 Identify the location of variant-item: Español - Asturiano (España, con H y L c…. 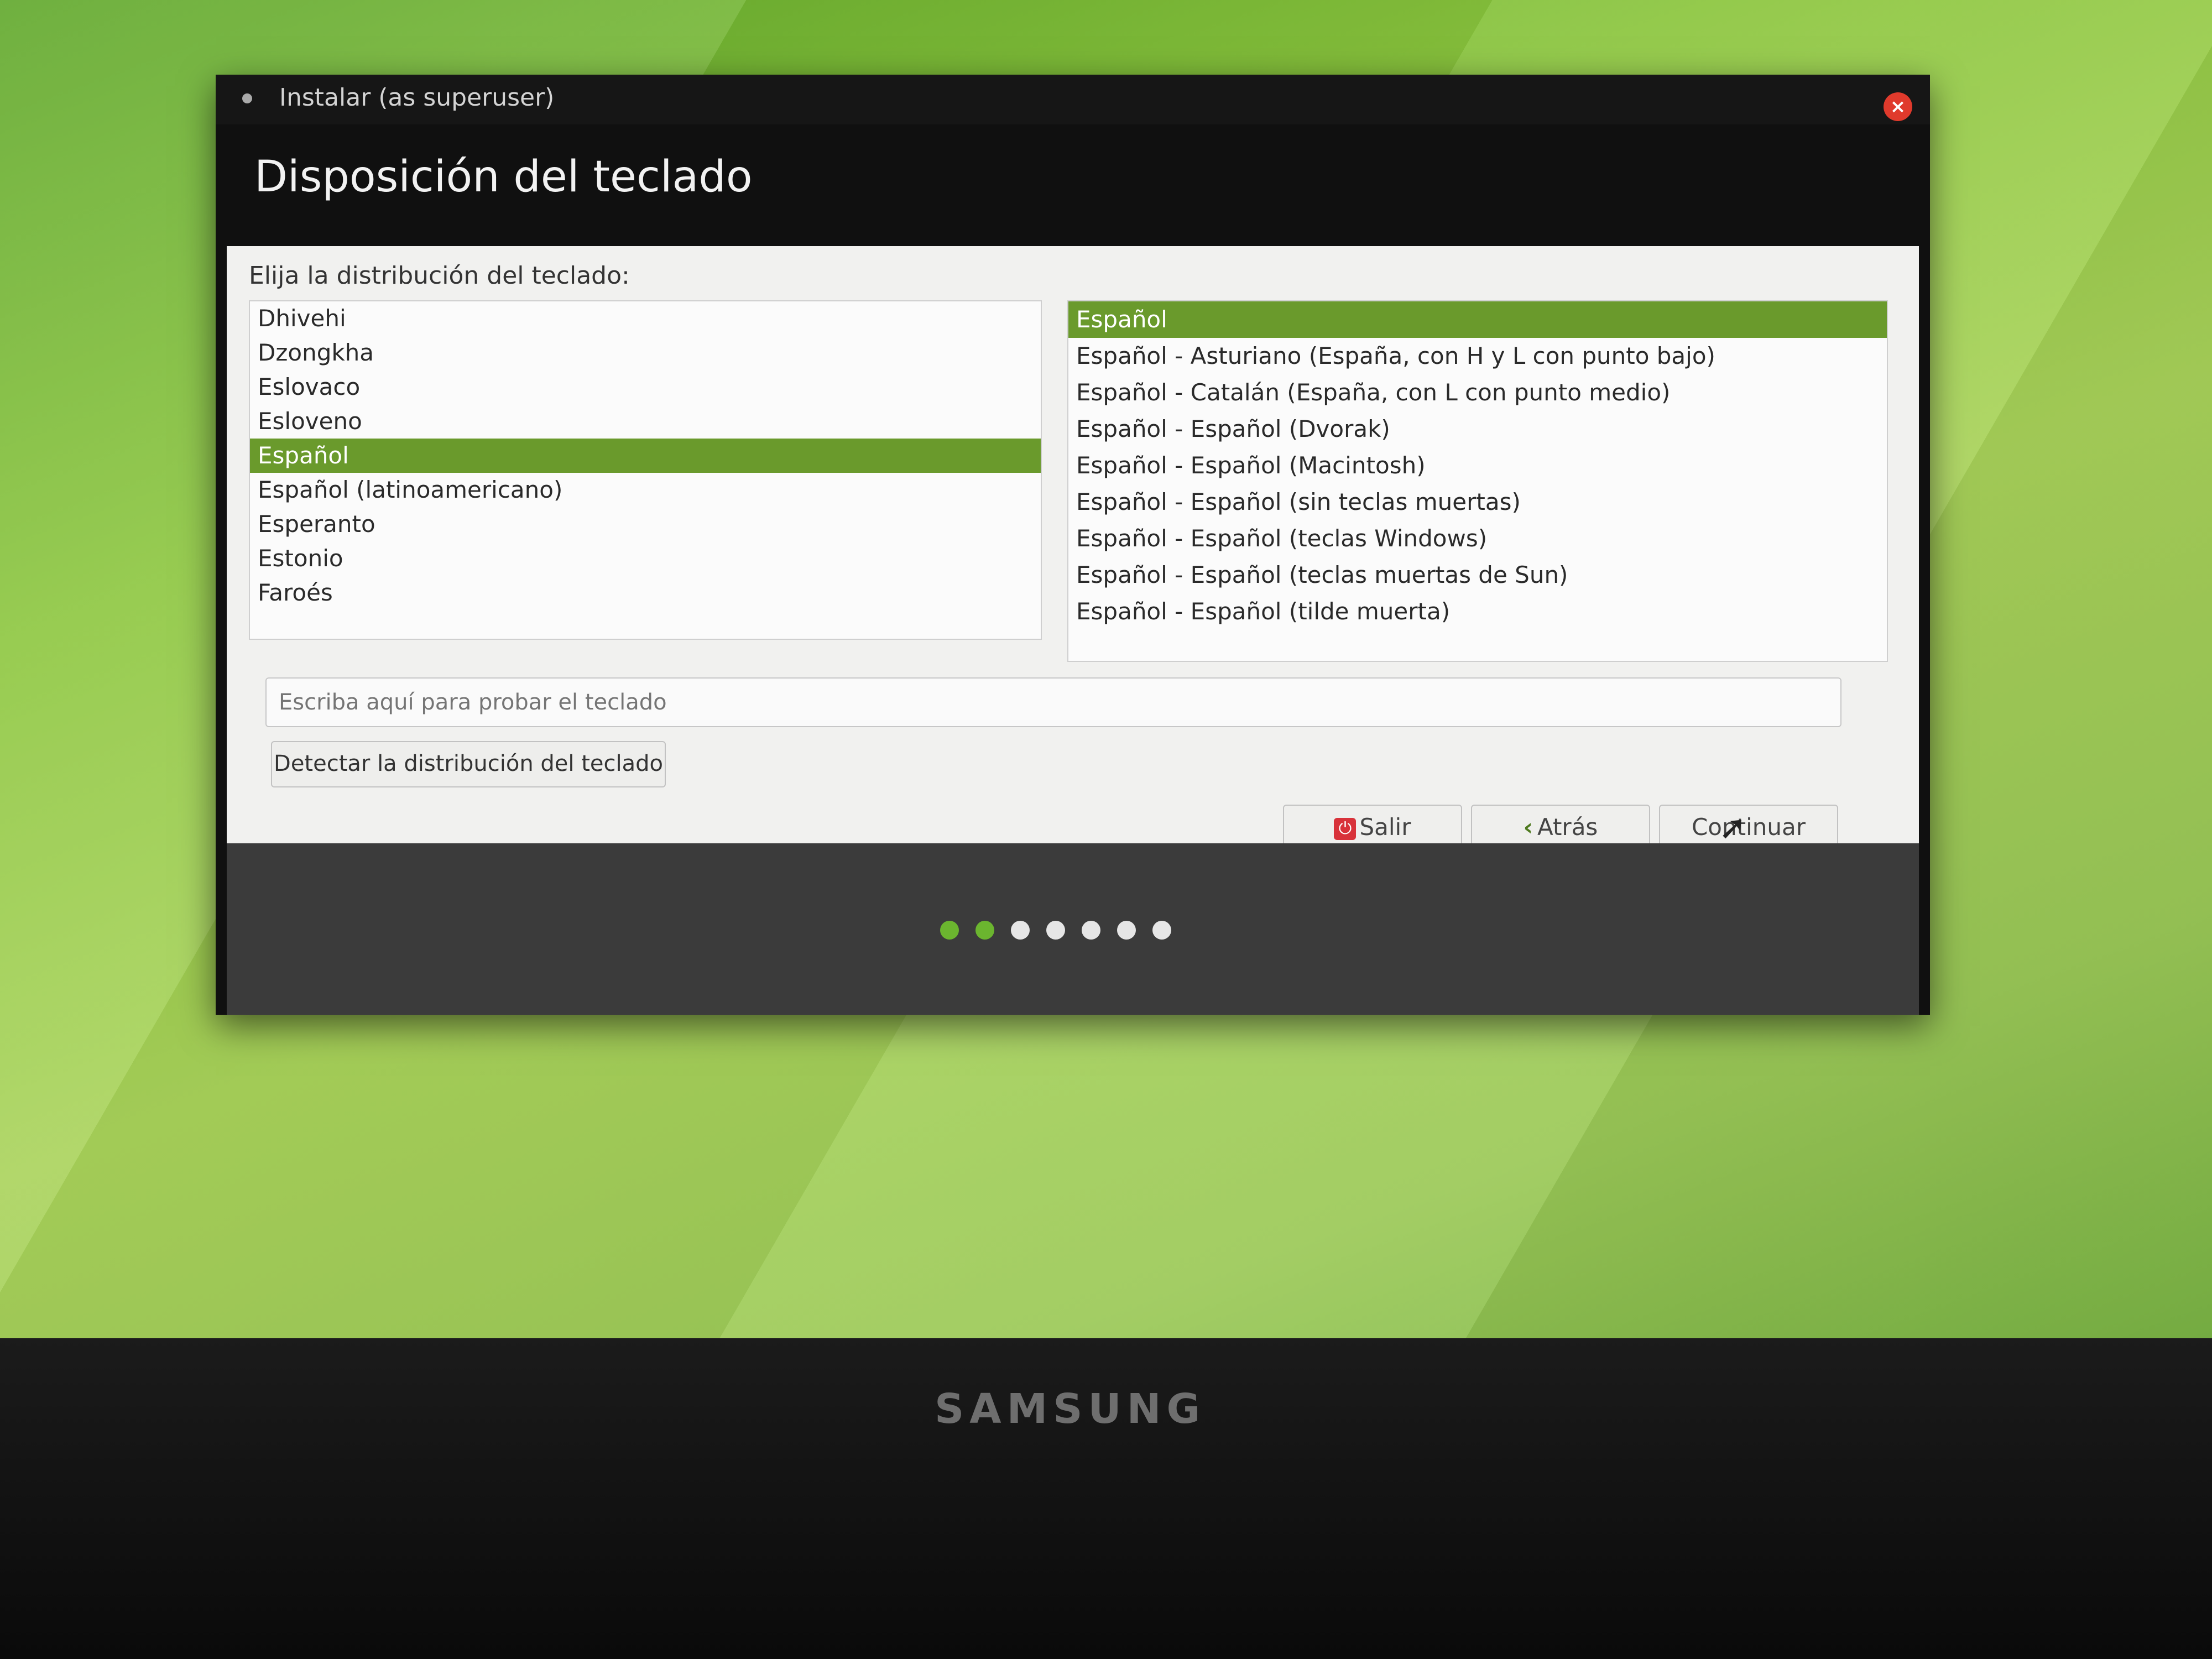
(1477, 356).